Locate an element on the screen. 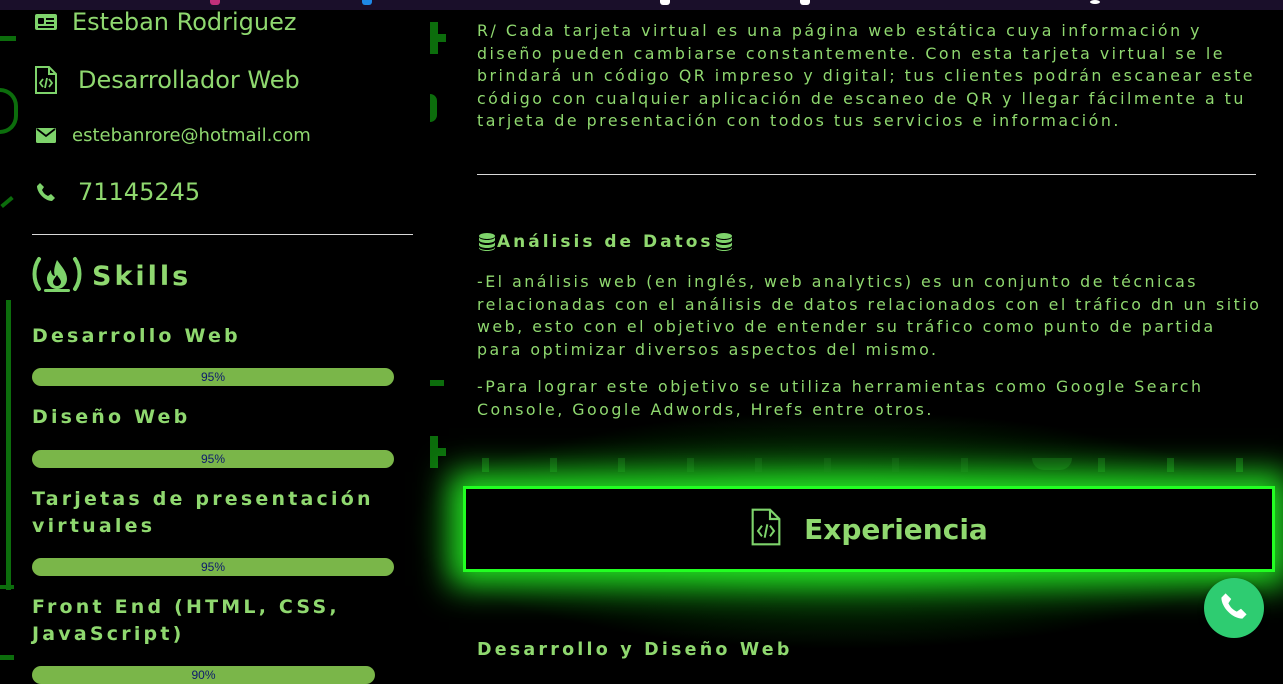 The height and width of the screenshot is (684, 1283). profile-role: Desarrollador Web is located at coordinates (189, 80).